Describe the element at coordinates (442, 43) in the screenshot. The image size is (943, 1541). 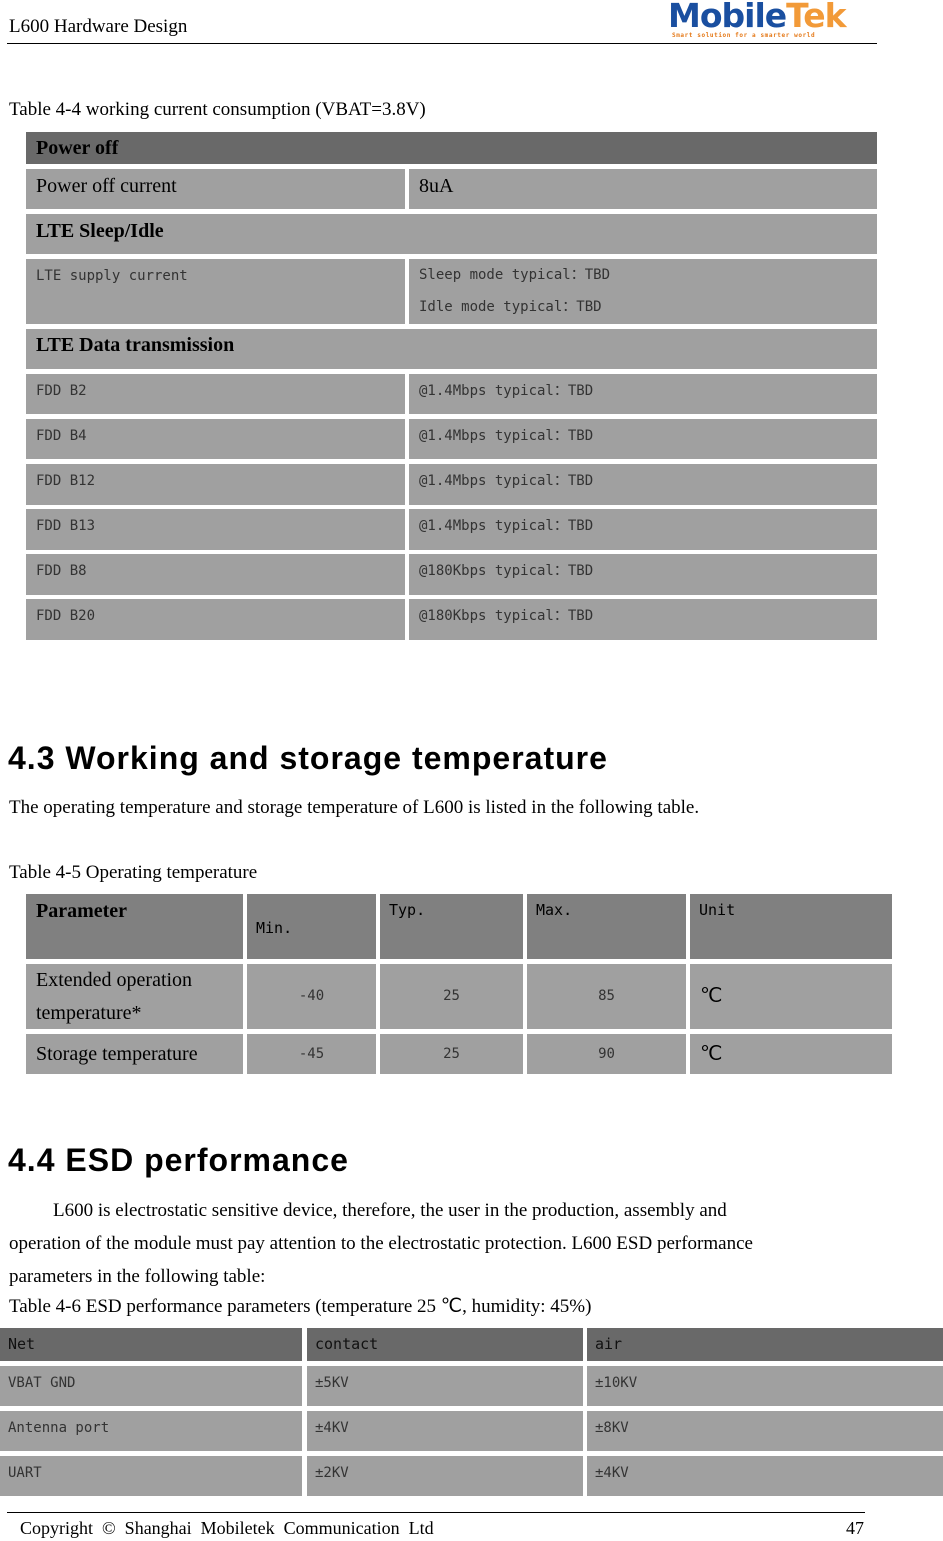
I see `header-divider` at that location.